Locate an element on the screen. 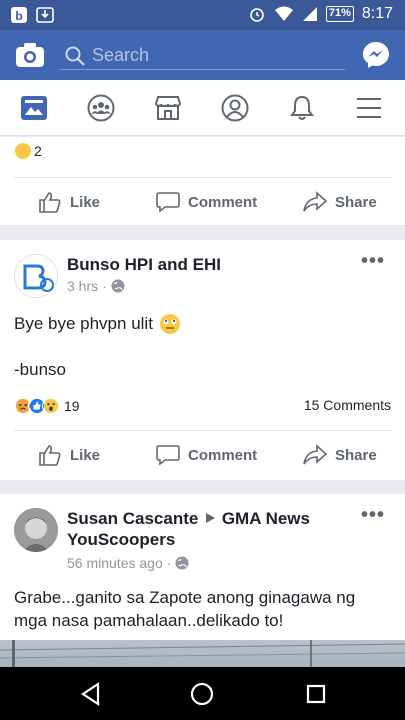 Image resolution: width=405 pixels, height=720 pixels. arrow-right-icon is located at coordinates (211, 518).